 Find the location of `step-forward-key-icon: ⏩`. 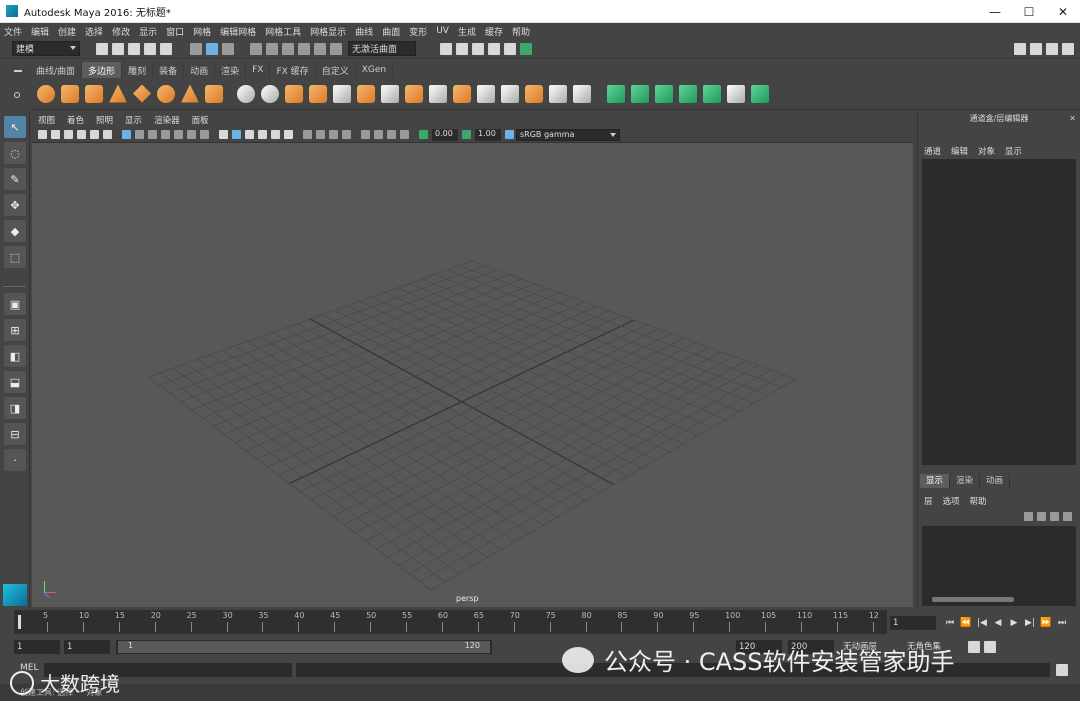

step-forward-key-icon: ⏩ is located at coordinates (1046, 623).